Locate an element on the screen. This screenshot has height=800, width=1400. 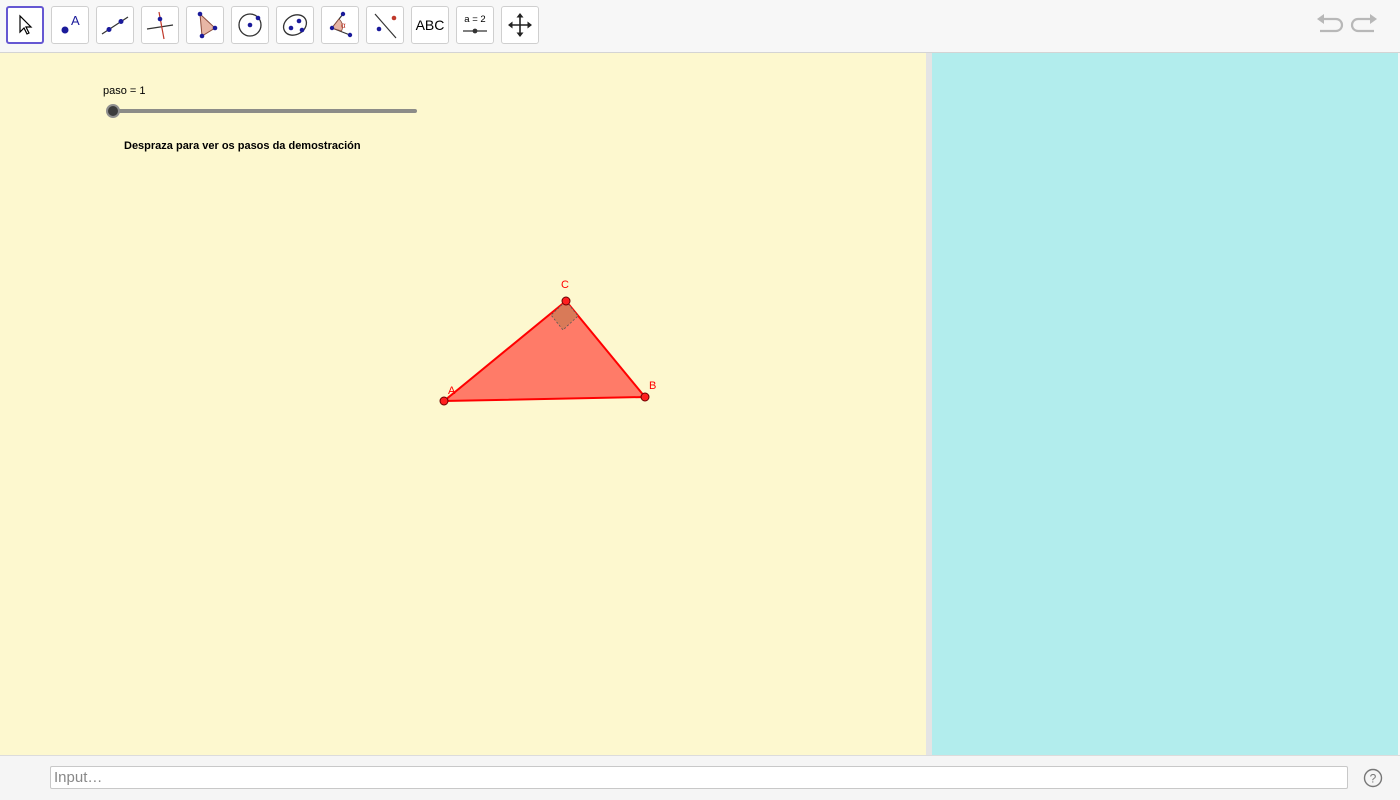
point-tool: A is located at coordinates (70, 25).